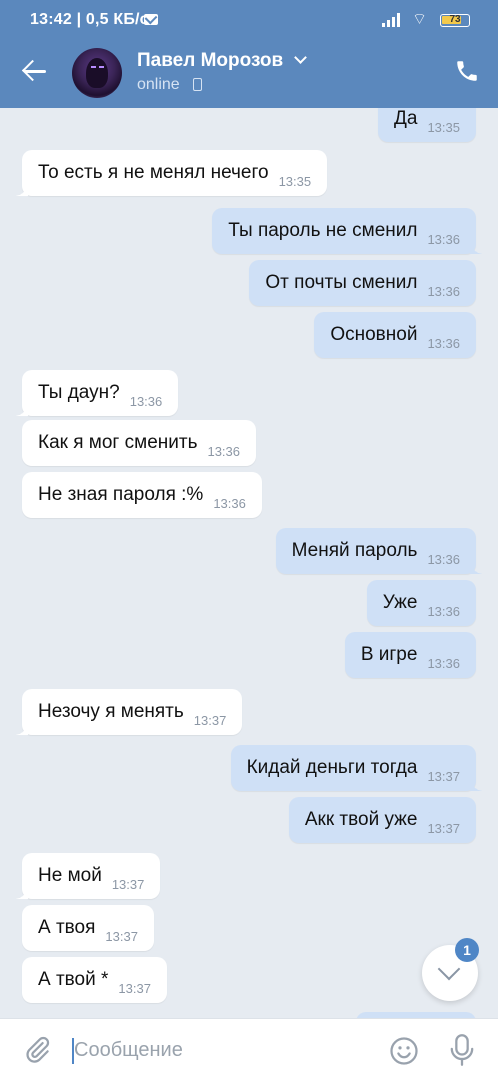 The width and height of the screenshot is (498, 1080). Describe the element at coordinates (128, 712) in the screenshot. I see `message-bubble: Незочу я менять 13:37` at that location.